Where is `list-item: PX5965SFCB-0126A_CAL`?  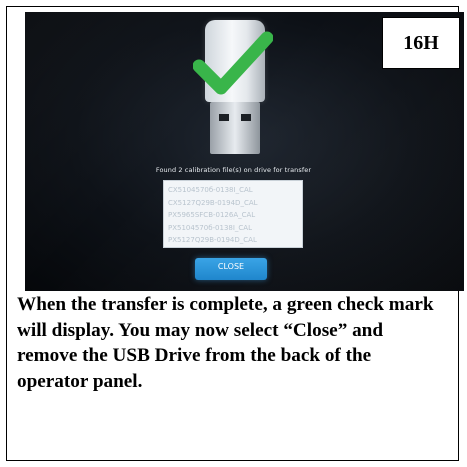
list-item: PX5965SFCB-0126A_CAL is located at coordinates (212, 215).